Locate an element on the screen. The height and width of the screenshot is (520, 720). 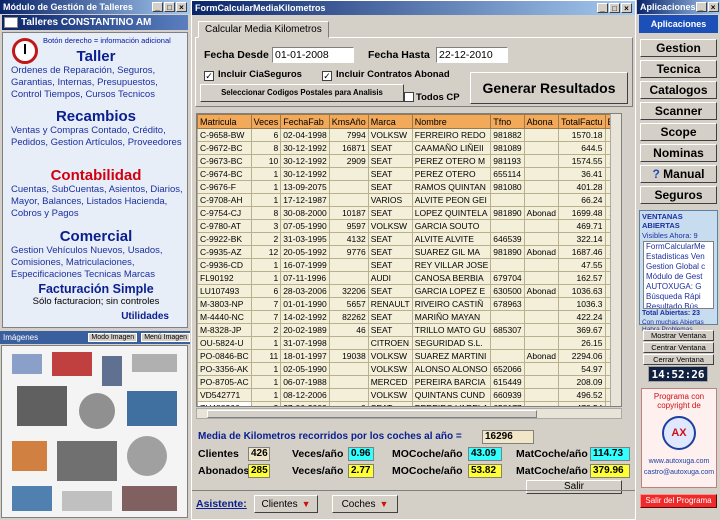
toolbox-icon is located at coordinates (11, 22).